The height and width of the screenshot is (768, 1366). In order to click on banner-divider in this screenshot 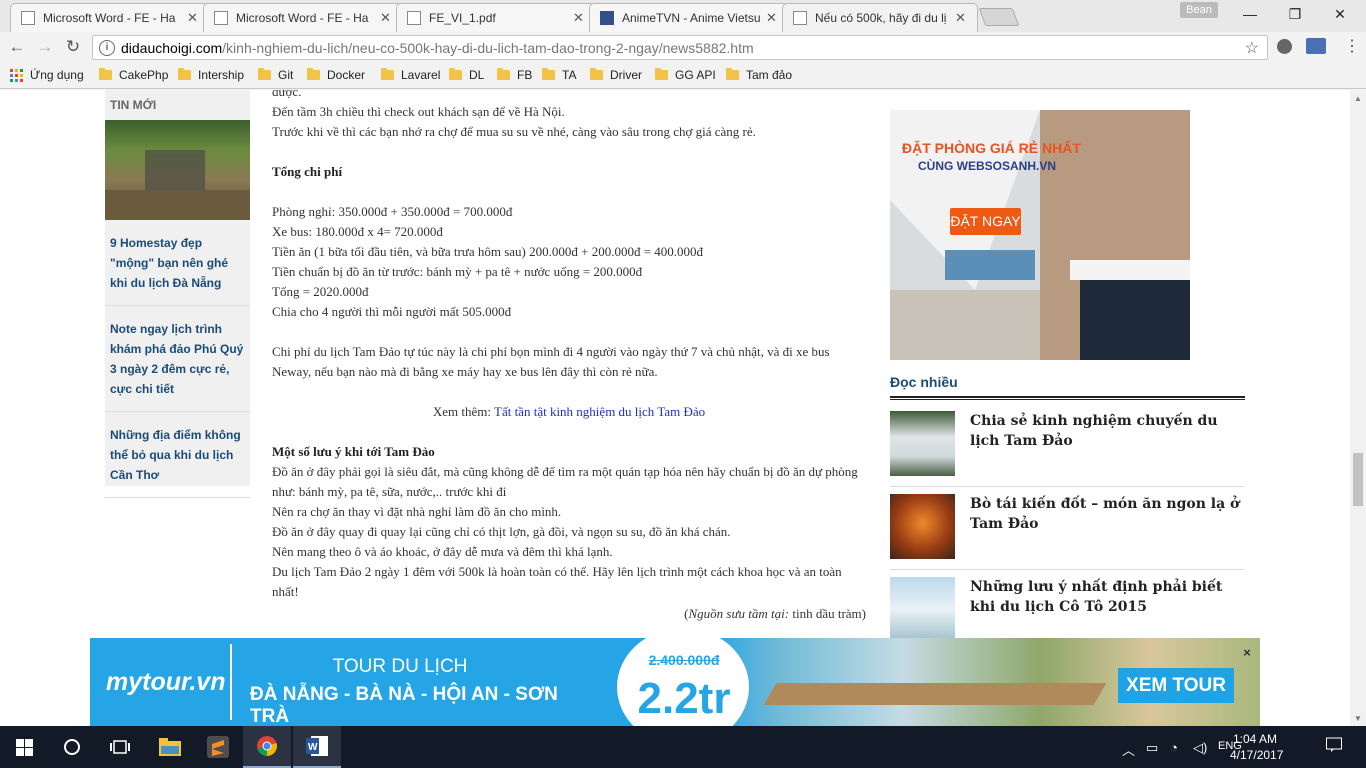, I will do `click(231, 682)`.